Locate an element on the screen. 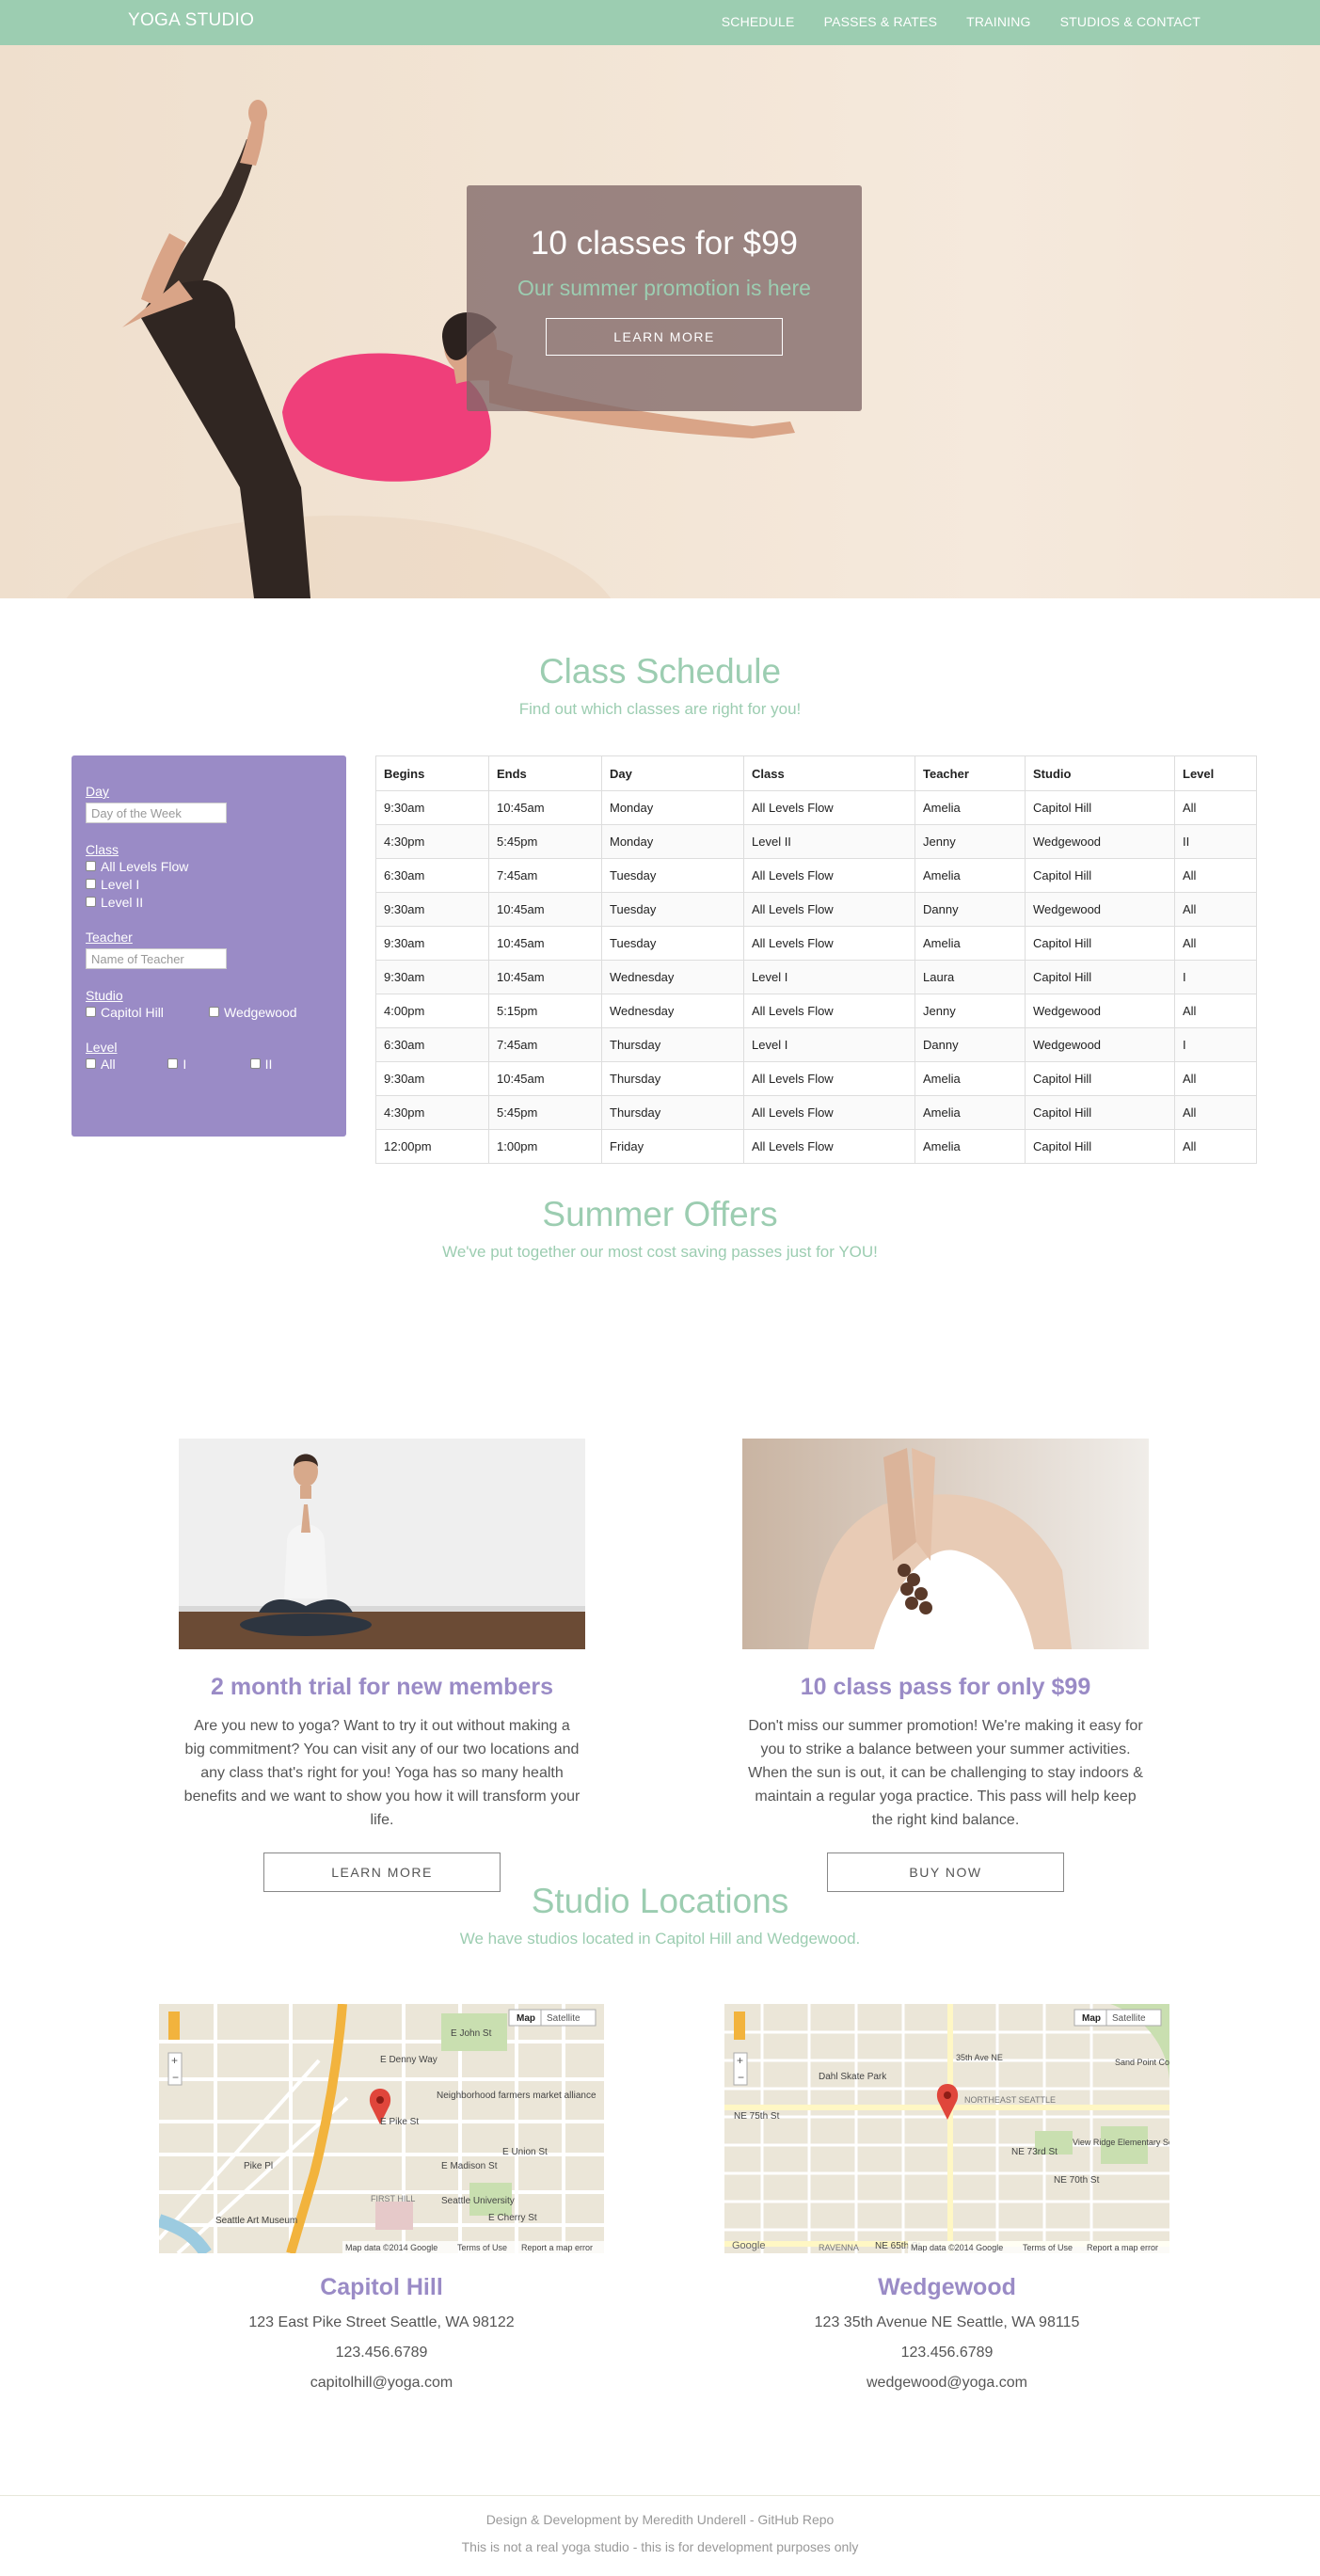  class-checkbox-all-levels-flow: All Levels Flow is located at coordinates (209, 866).